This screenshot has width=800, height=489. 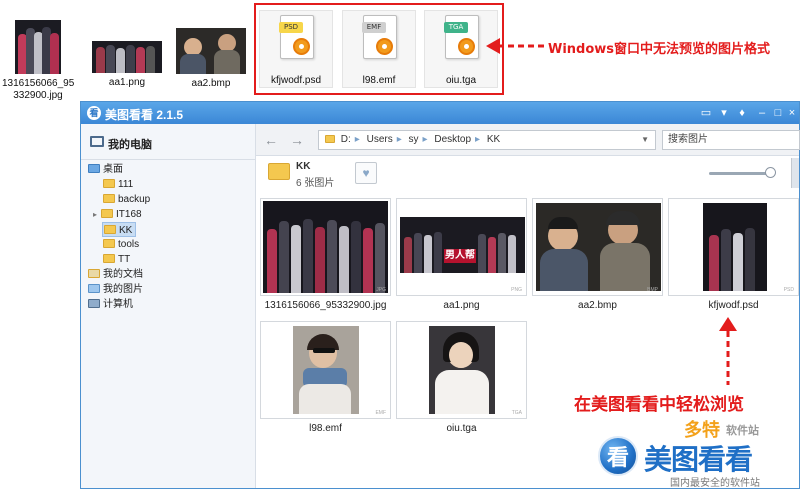 I want to click on tree-item-tools: tools, so click(x=121, y=244).